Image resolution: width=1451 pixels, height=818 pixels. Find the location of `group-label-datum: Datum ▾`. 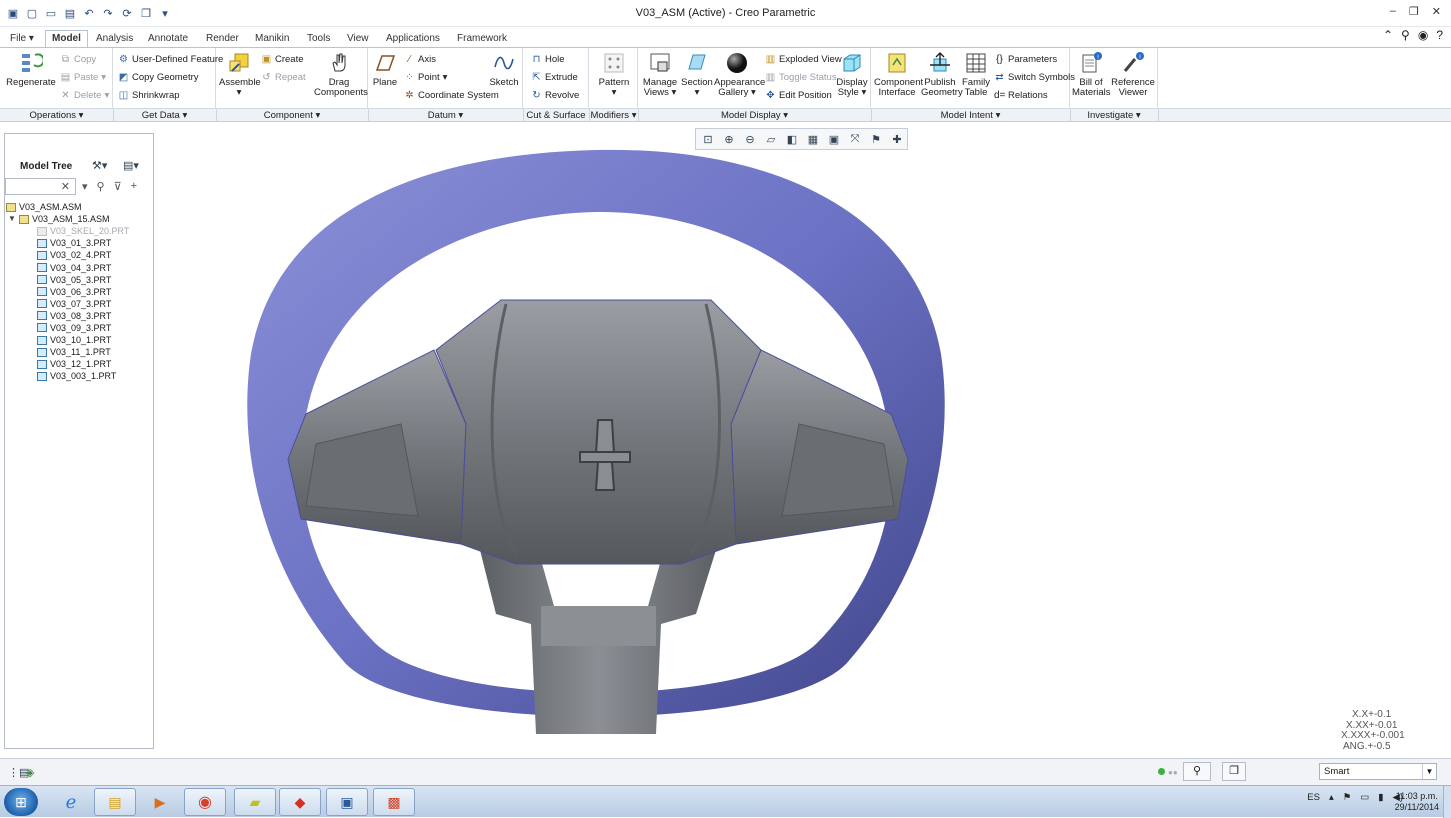

group-label-datum: Datum ▾ is located at coordinates (445, 115).